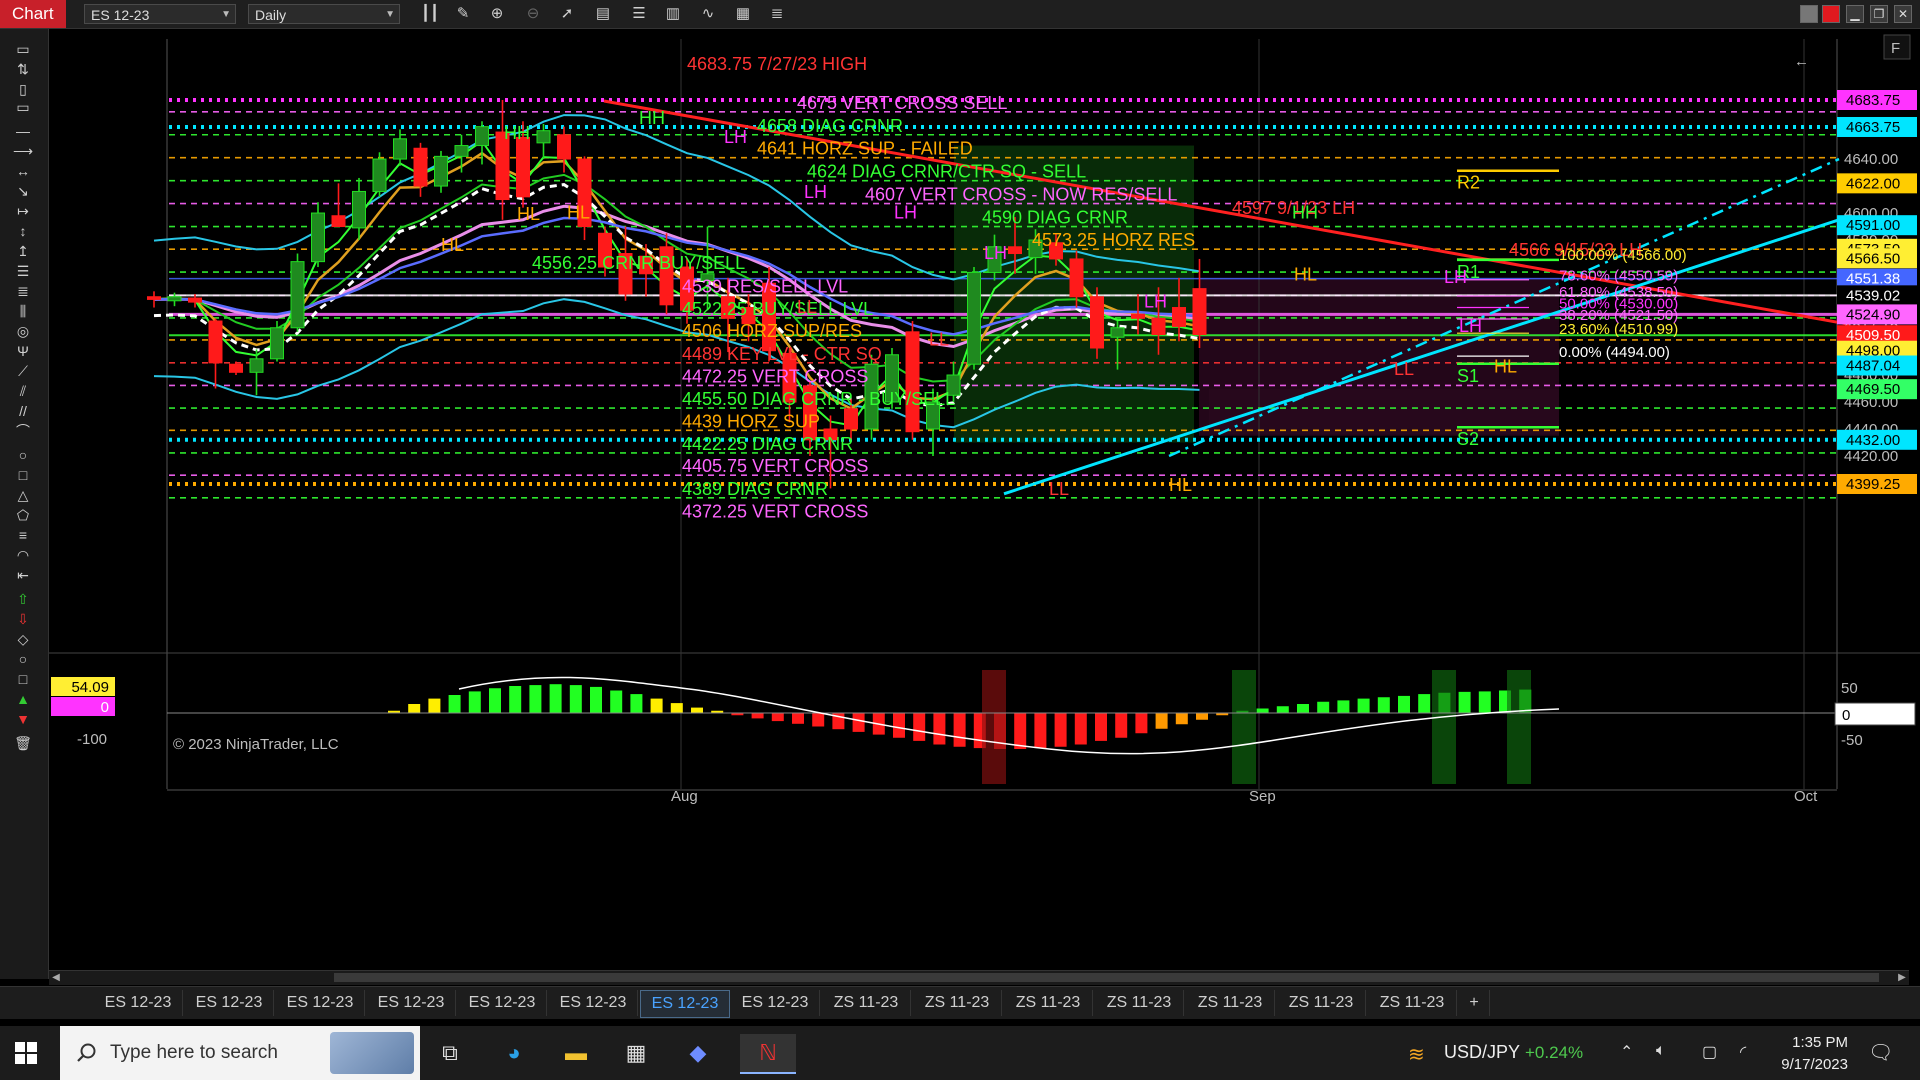 Image resolution: width=1920 pixels, height=1080 pixels. I want to click on indicators-icon: ▥, so click(673, 14).